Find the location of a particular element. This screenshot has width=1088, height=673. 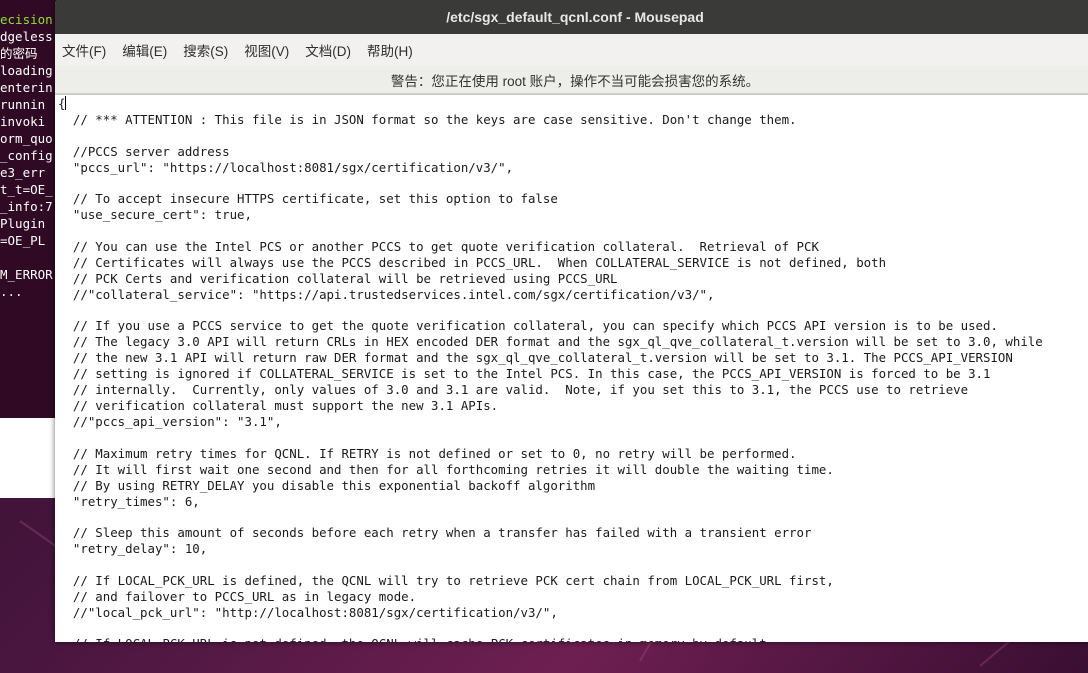

terminal-line: loading is located at coordinates (26, 70).